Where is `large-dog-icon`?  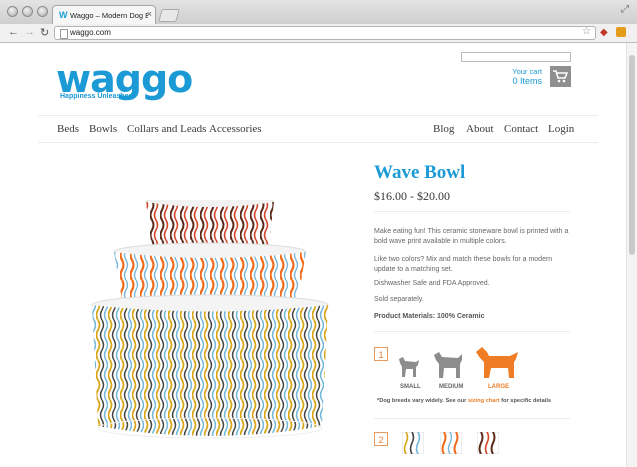
large-dog-icon is located at coordinates (498, 363).